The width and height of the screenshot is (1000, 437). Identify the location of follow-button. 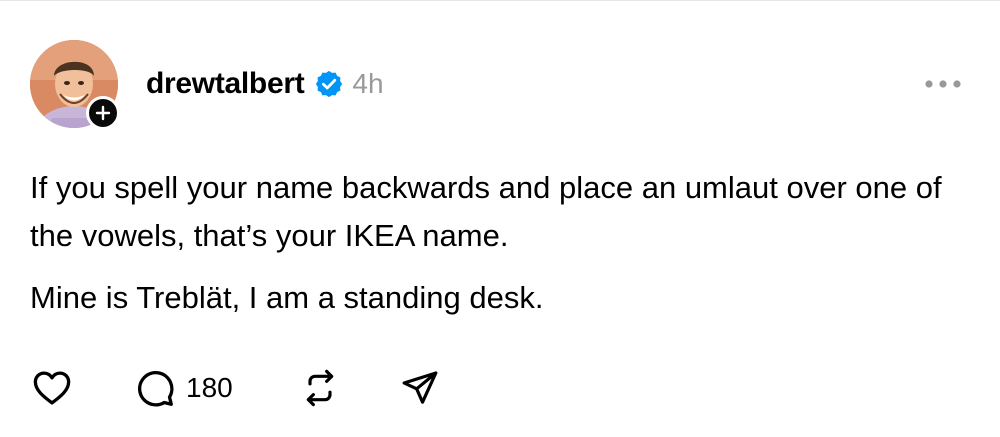
(103, 113).